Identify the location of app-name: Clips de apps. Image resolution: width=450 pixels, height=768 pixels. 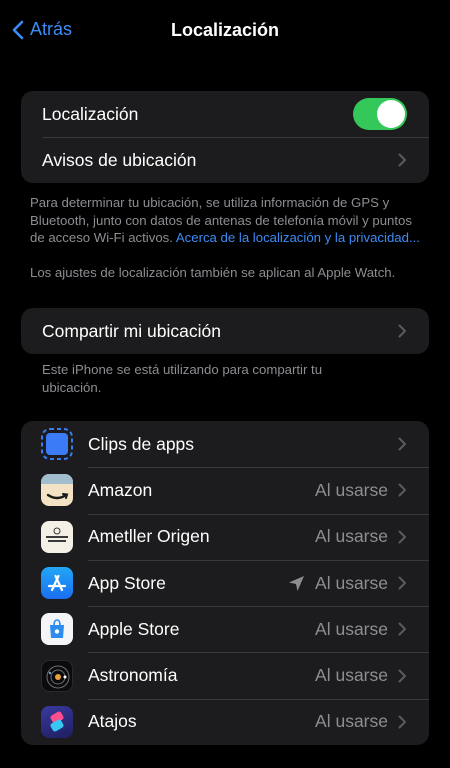
(141, 443).